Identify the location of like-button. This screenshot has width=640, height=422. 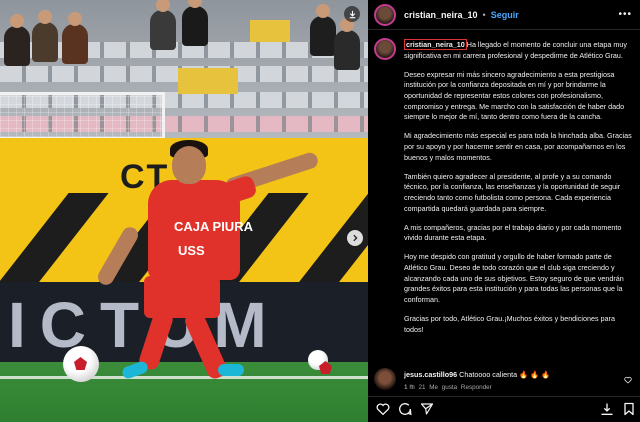
(383, 409).